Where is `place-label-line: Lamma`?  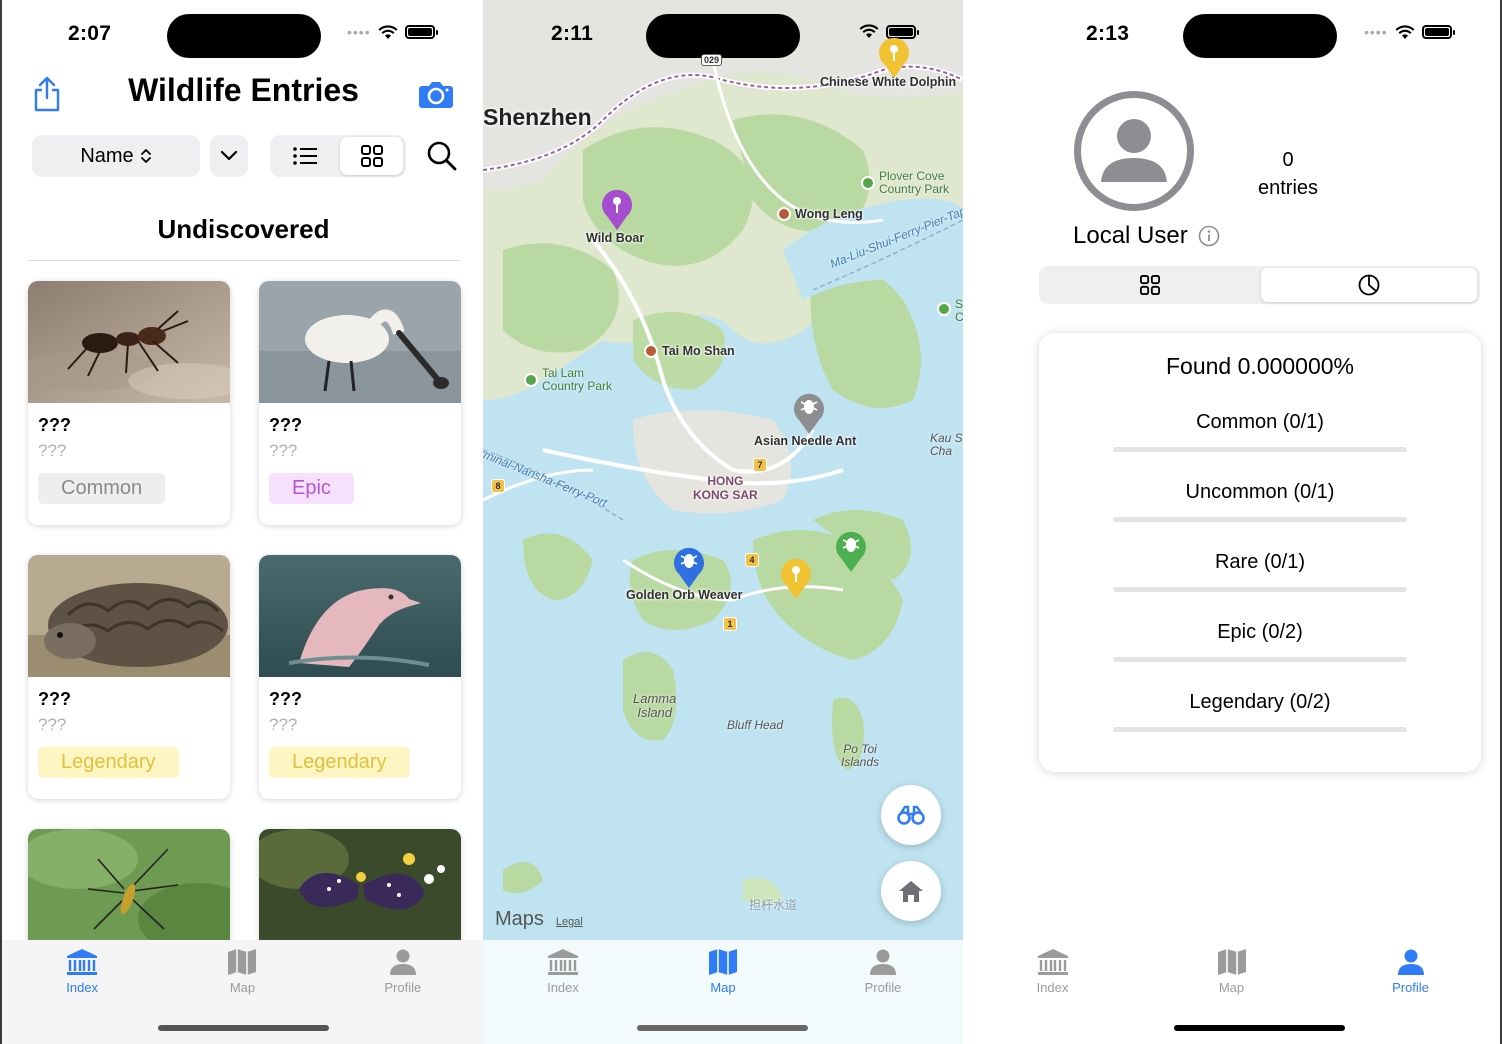
place-label-line: Lamma is located at coordinates (655, 698).